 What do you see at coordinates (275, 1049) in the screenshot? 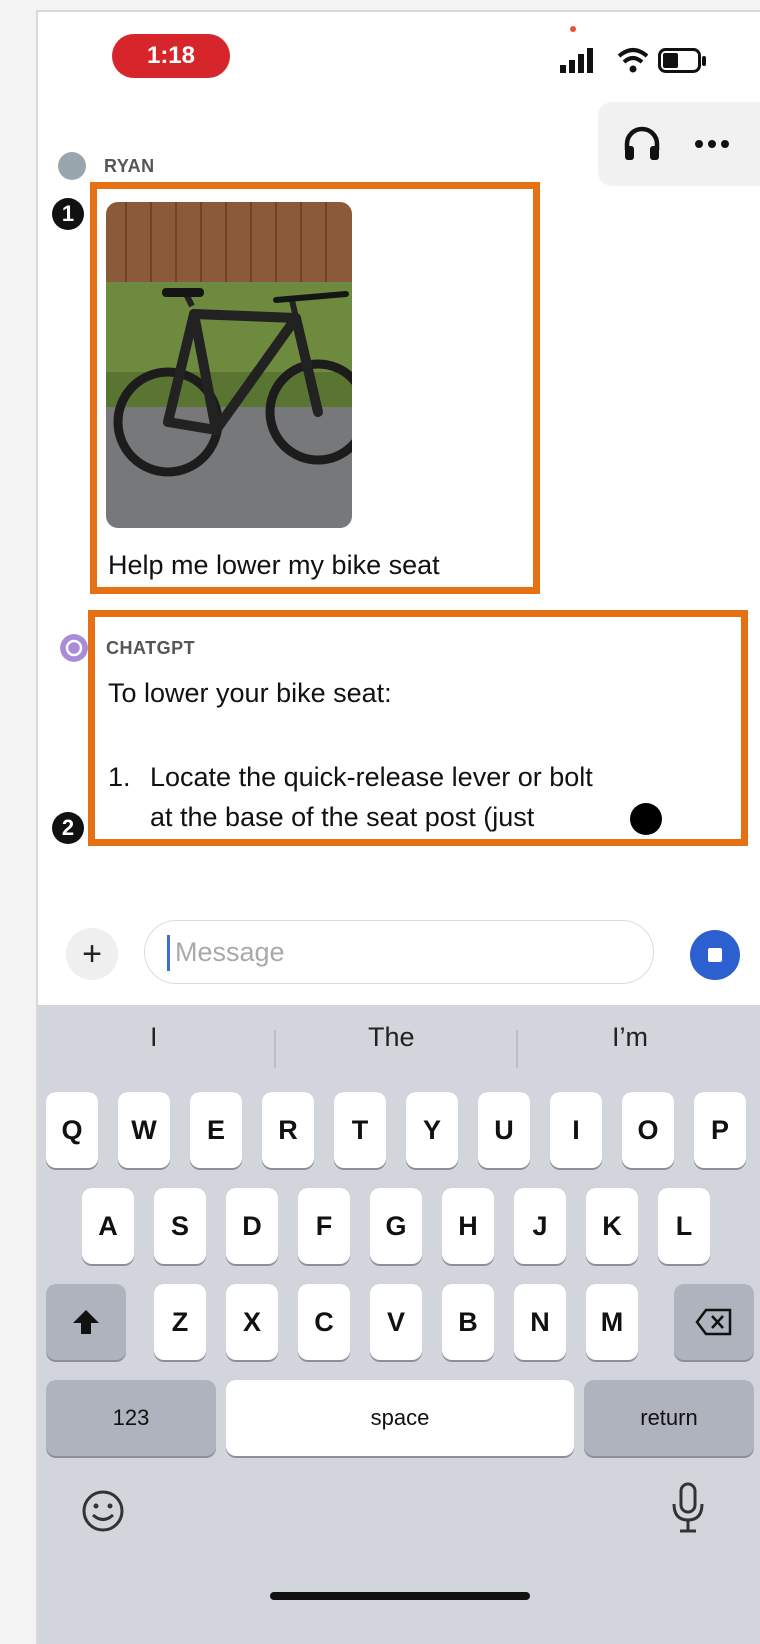
I see `suggestion-divider` at bounding box center [275, 1049].